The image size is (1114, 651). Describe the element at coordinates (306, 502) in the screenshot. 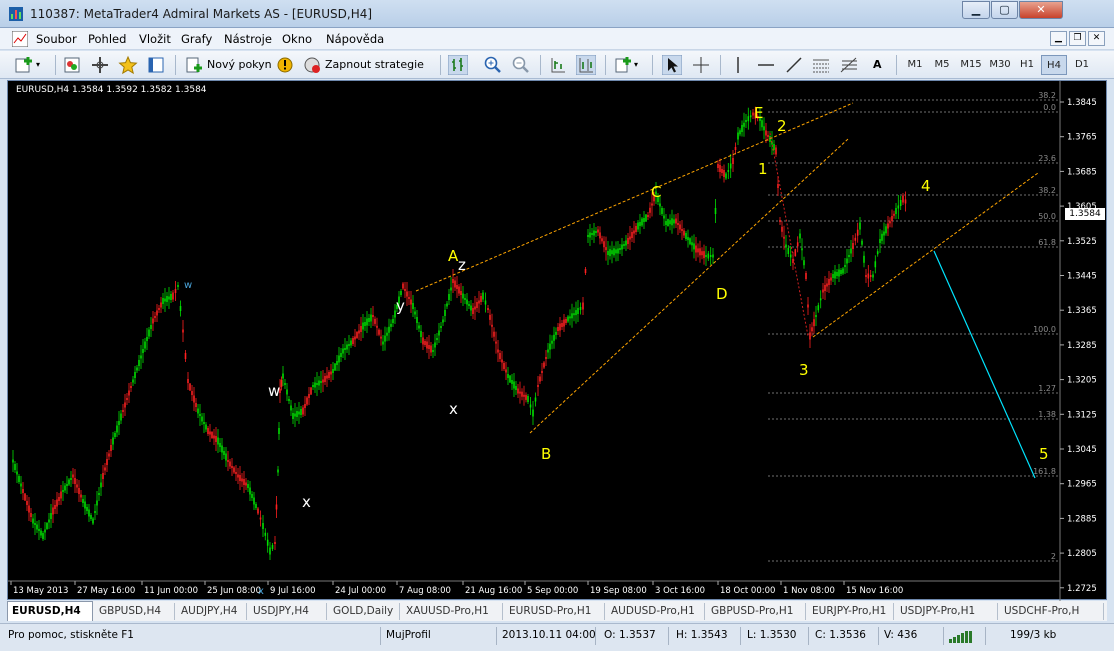

I see `wave-label: x` at that location.